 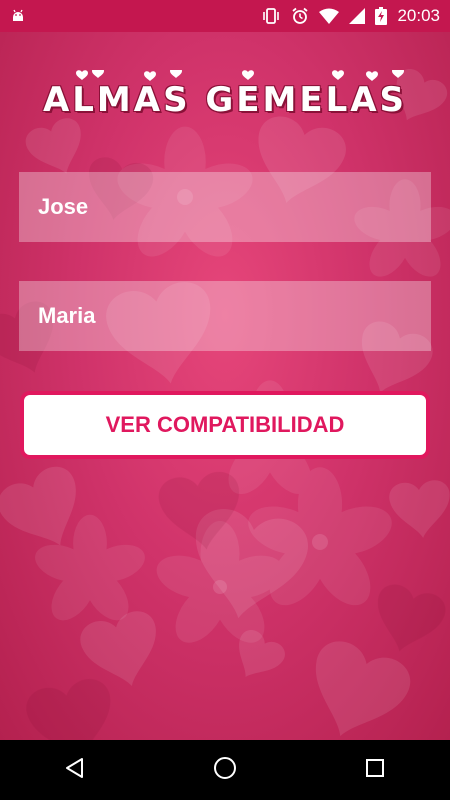 I want to click on check-compatibility-button: VER COMPATIBILIDAD, so click(x=225, y=425).